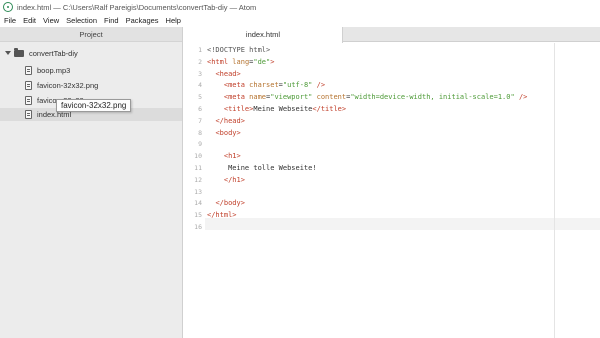 Image resolution: width=600 pixels, height=338 pixels. What do you see at coordinates (198, 179) in the screenshot?
I see `line-number: 12` at bounding box center [198, 179].